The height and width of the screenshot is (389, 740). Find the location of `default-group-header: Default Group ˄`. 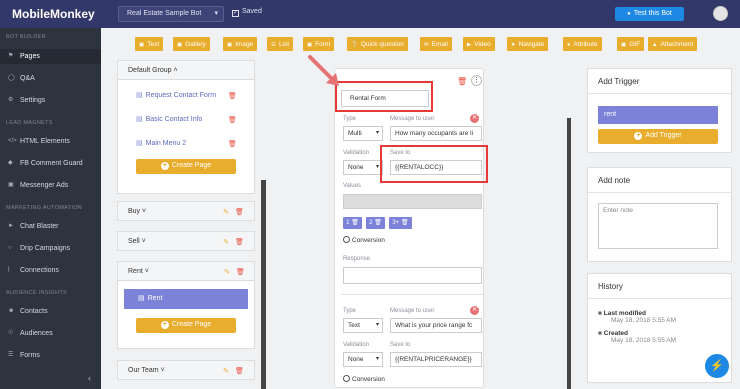

default-group-header: Default Group ˄ is located at coordinates (186, 70).